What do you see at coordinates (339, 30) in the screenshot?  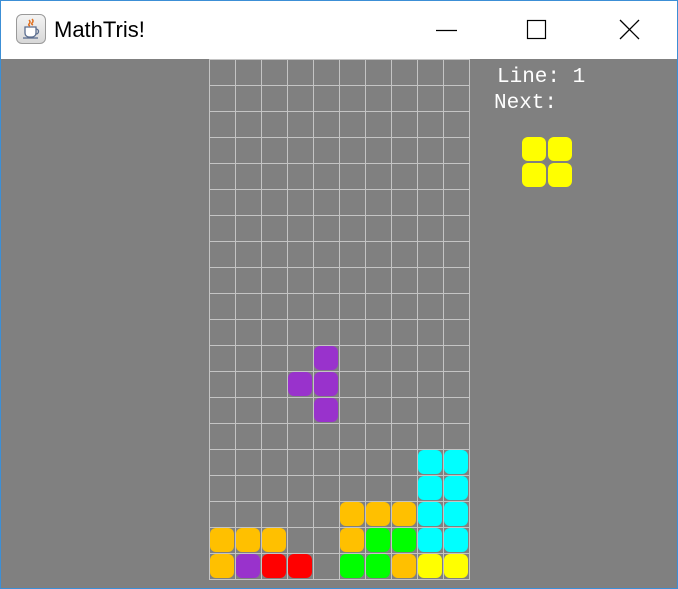 I see `title-bar: MathTris!` at bounding box center [339, 30].